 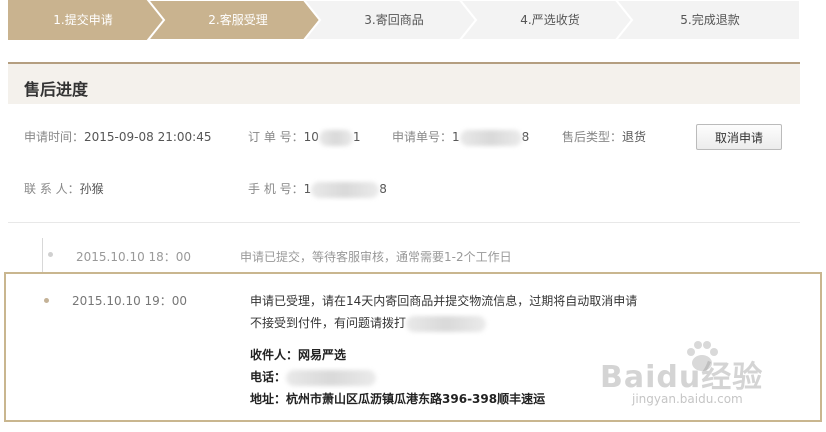 What do you see at coordinates (307, 189) in the screenshot?
I see `mobile-start: 1` at bounding box center [307, 189].